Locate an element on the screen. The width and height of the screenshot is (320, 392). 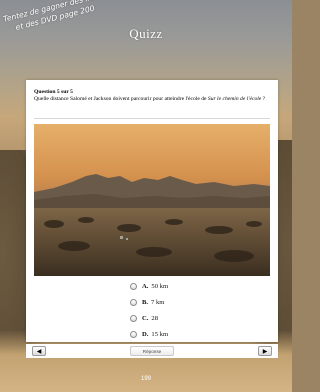
question-text-suffix: ? is located at coordinates (263, 99).